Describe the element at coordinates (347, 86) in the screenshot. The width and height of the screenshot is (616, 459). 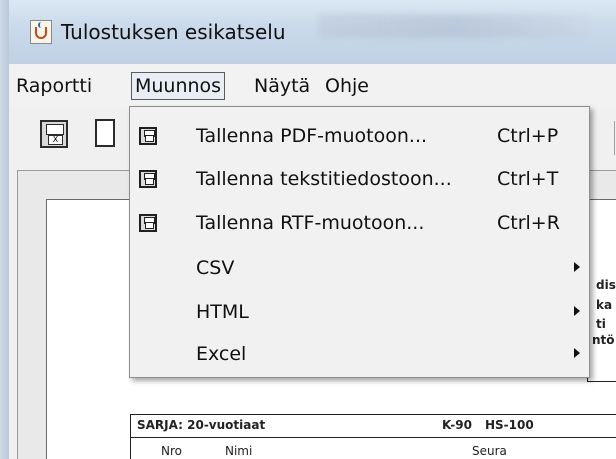
I see `menu-ohje: Ohje` at that location.